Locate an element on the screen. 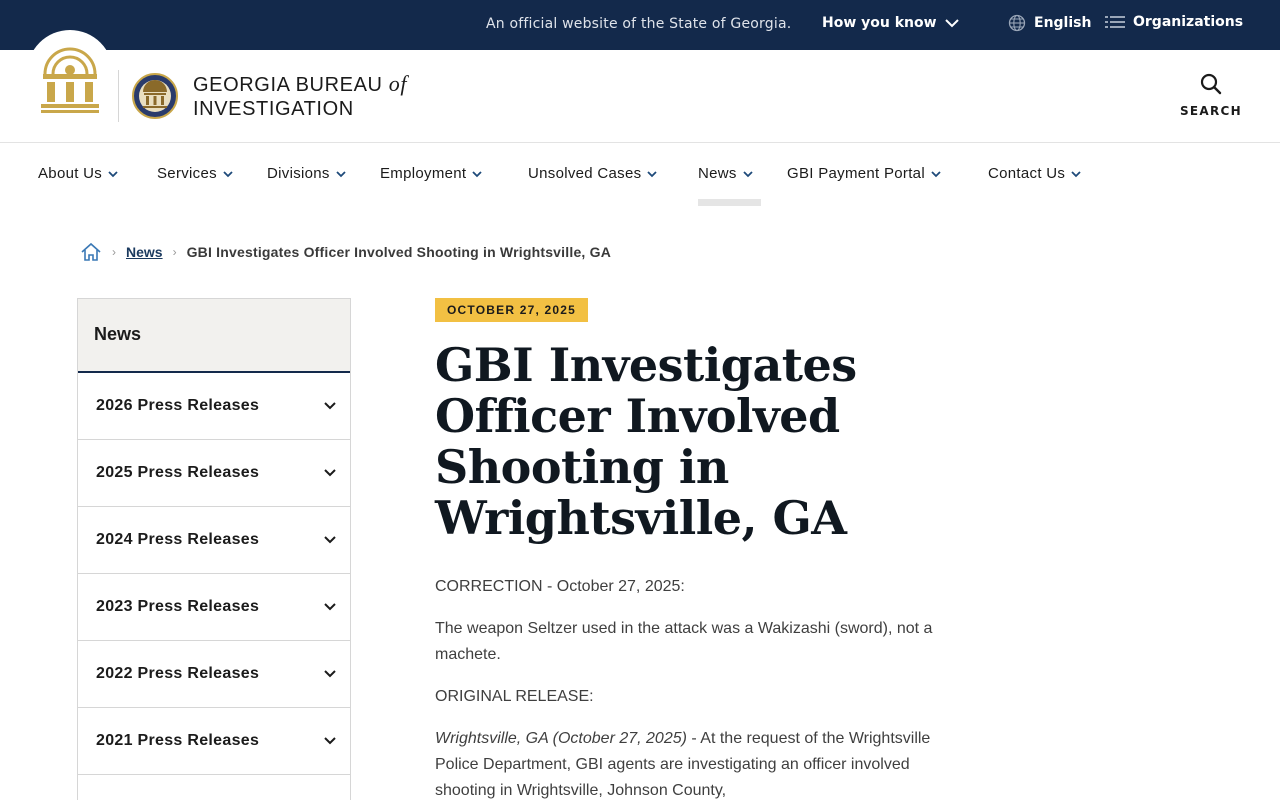  nav-label: Employment is located at coordinates (423, 173).